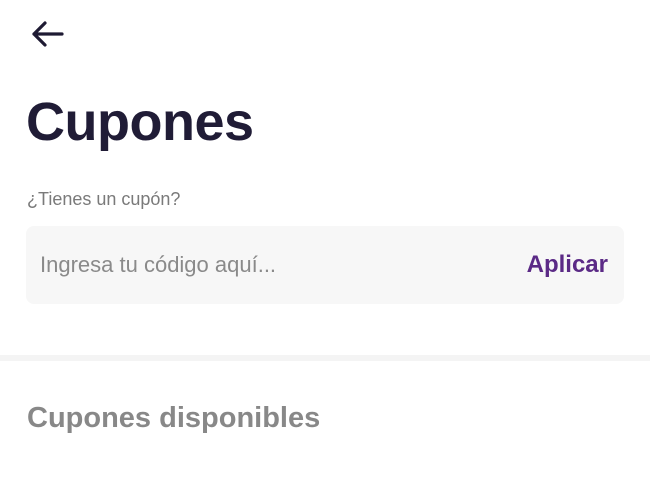 The height and width of the screenshot is (489, 650). What do you see at coordinates (325, 358) in the screenshot?
I see `section-divider` at bounding box center [325, 358].